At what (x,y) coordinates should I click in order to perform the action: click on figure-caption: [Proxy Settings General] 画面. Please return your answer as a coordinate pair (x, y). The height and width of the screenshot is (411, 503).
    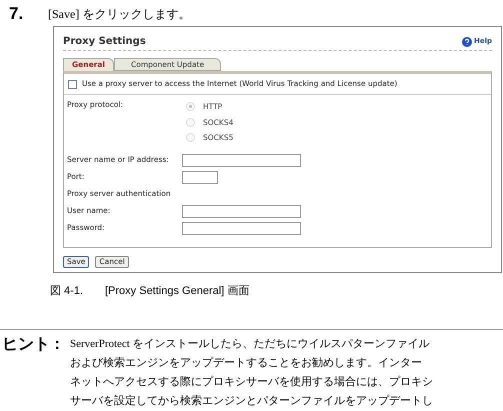
    Looking at the image, I should click on (177, 291).